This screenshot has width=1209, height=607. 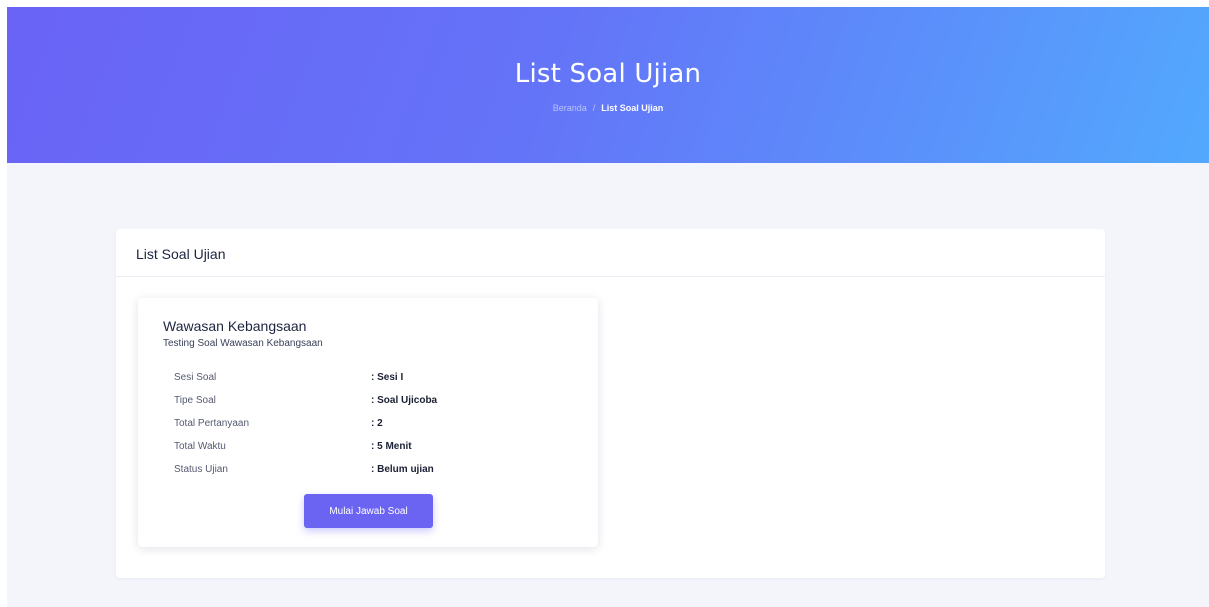 I want to click on detail-label: Tipe Soal, so click(x=195, y=400).